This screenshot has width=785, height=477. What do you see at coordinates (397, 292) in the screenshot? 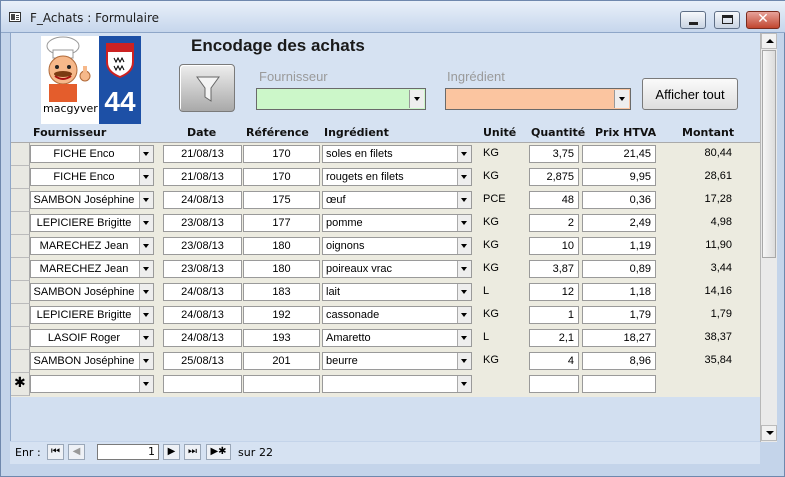
I see `ingredient-field: lait` at bounding box center [397, 292].